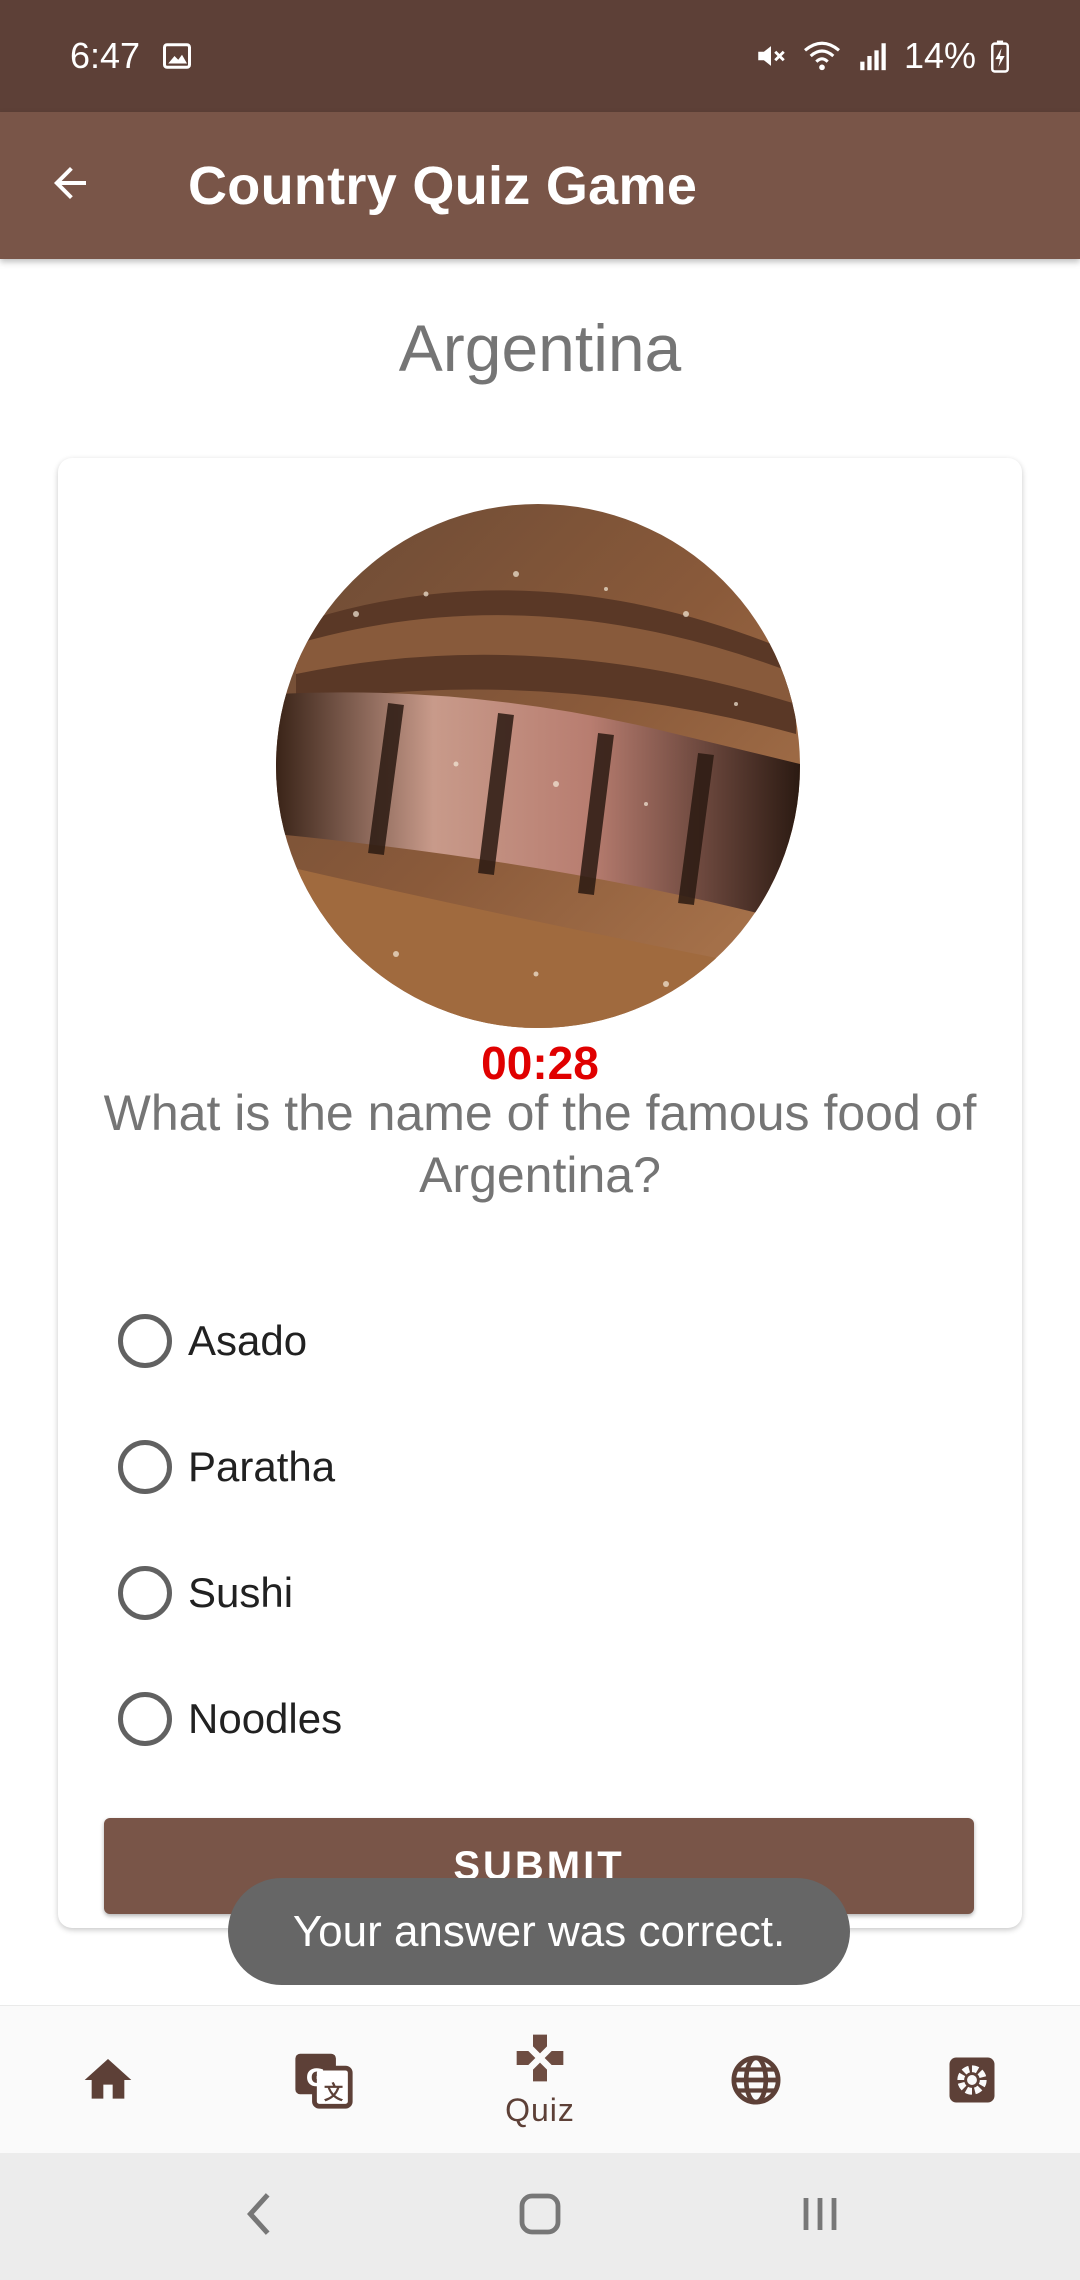  I want to click on system-recents-button, so click(820, 2217).